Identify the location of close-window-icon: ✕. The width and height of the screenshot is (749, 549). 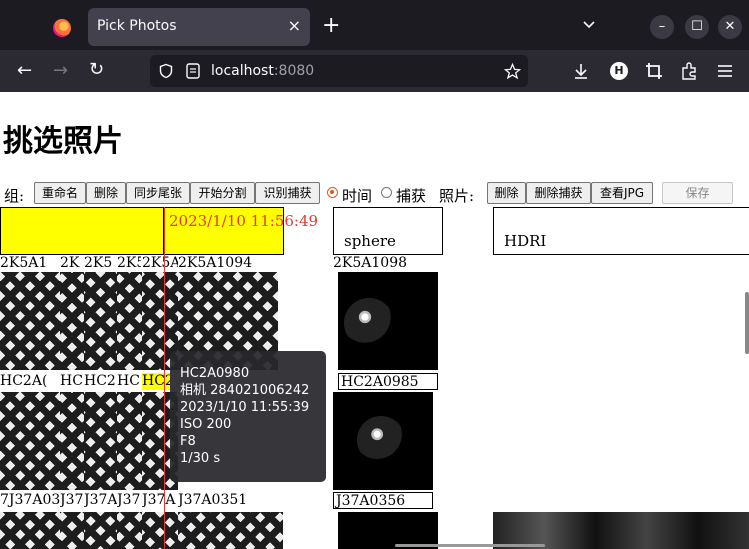
(730, 27).